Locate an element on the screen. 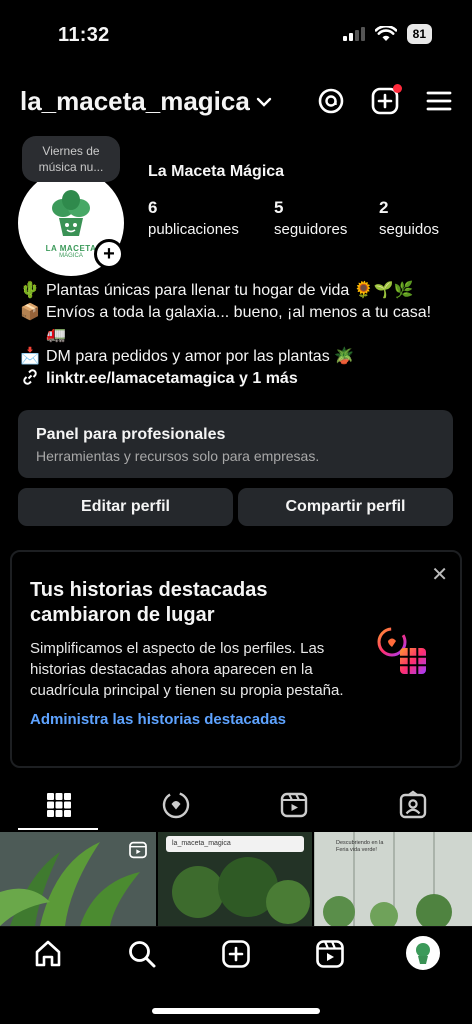 The height and width of the screenshot is (1024, 472). create-icon is located at coordinates (236, 956).